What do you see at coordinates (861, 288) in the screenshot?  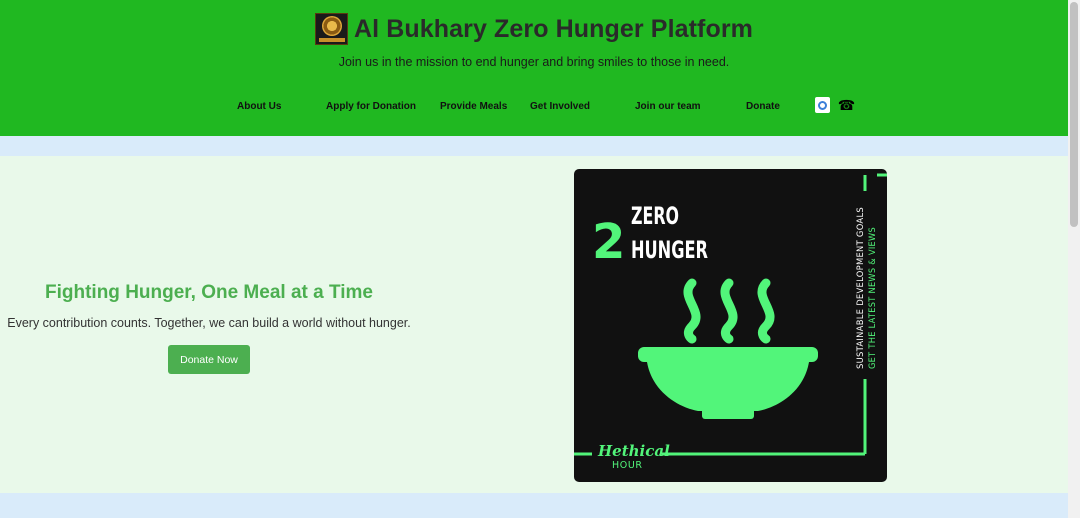 I see `side-text-sdg: SUSTAINABLE DEVELOPMENT GOALS` at bounding box center [861, 288].